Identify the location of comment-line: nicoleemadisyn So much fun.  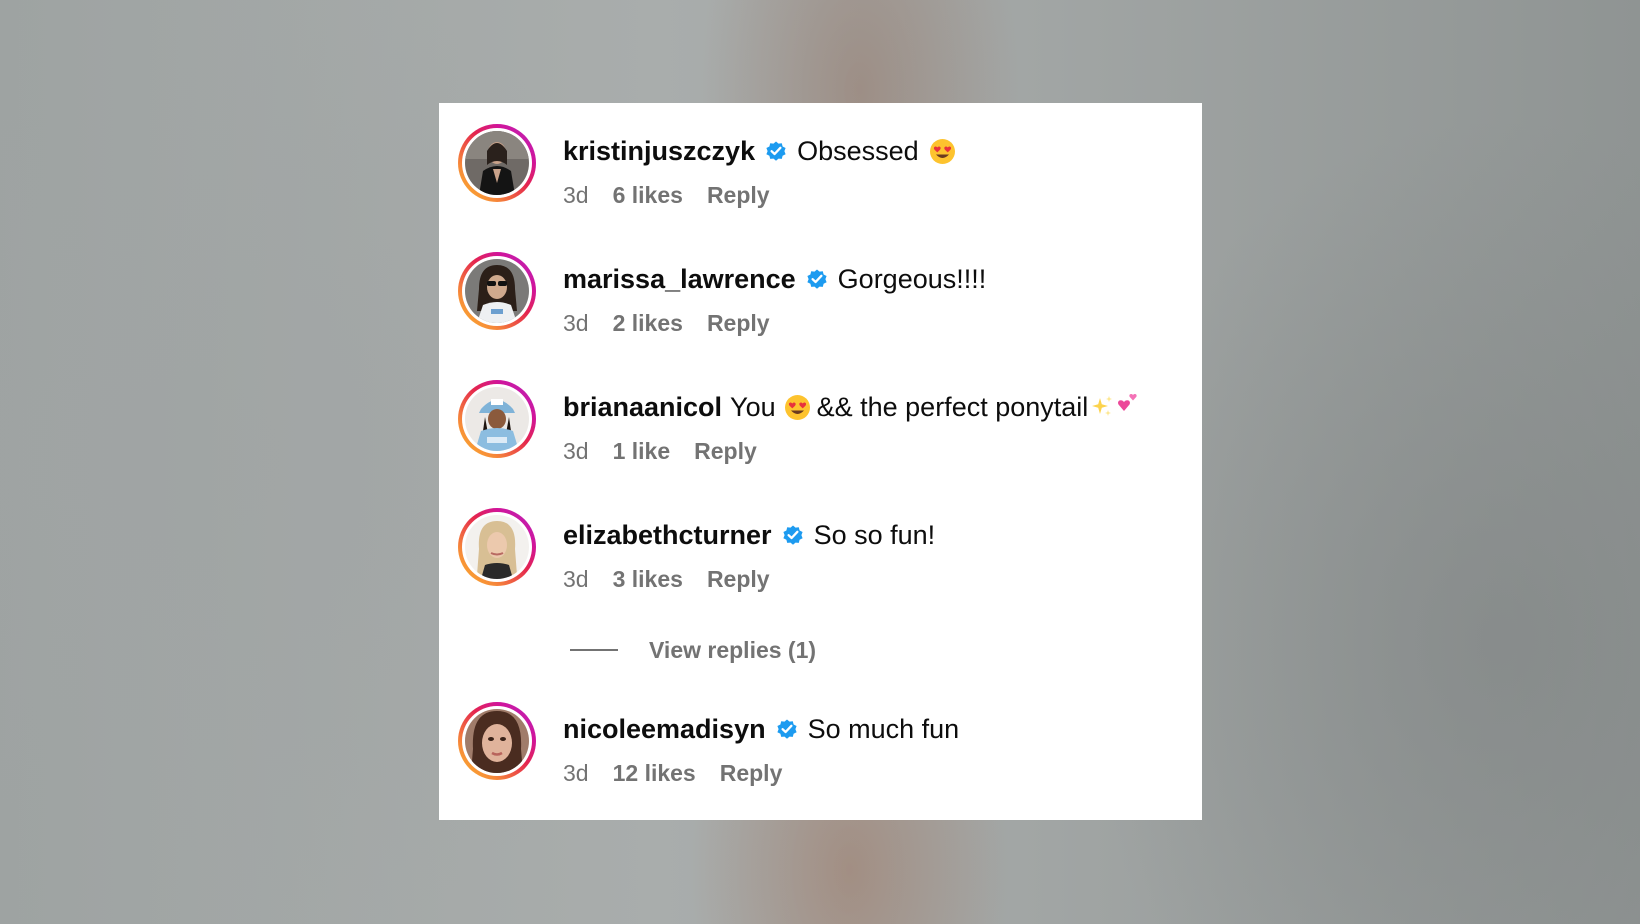
(761, 729).